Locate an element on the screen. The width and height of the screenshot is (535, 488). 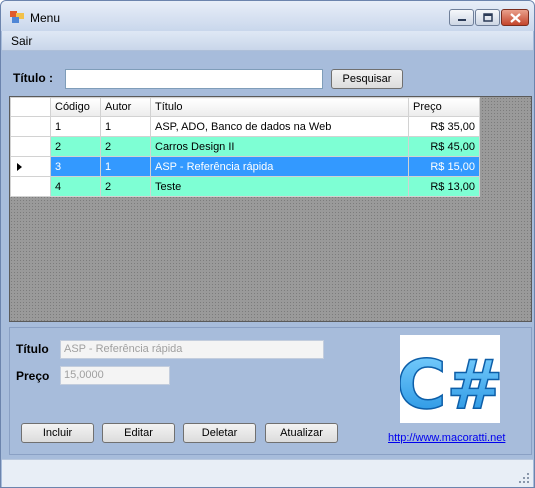
title-bar: Menu is located at coordinates (267, 16).